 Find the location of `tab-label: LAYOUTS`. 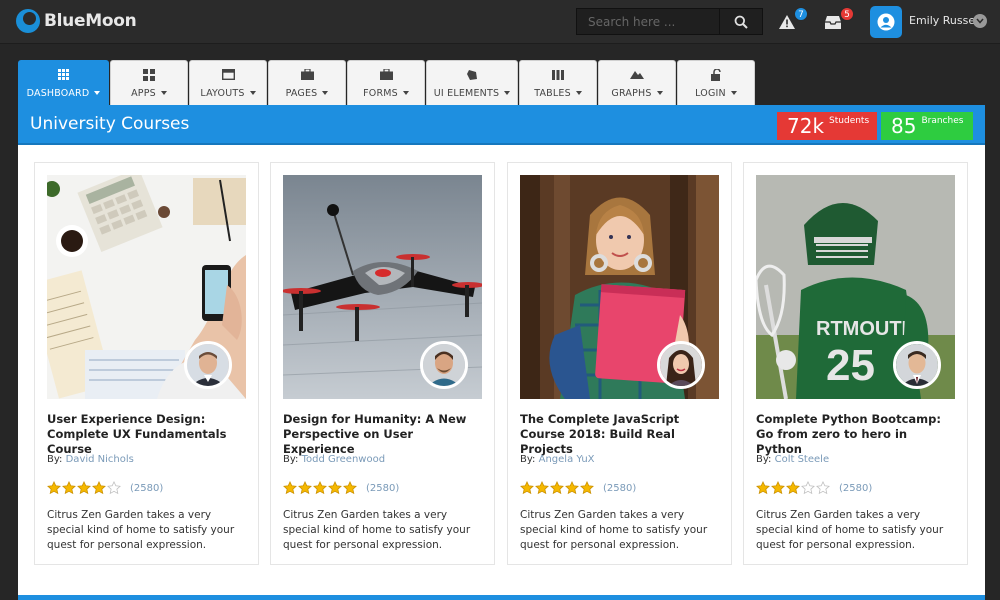

tab-label: LAYOUTS is located at coordinates (227, 93).